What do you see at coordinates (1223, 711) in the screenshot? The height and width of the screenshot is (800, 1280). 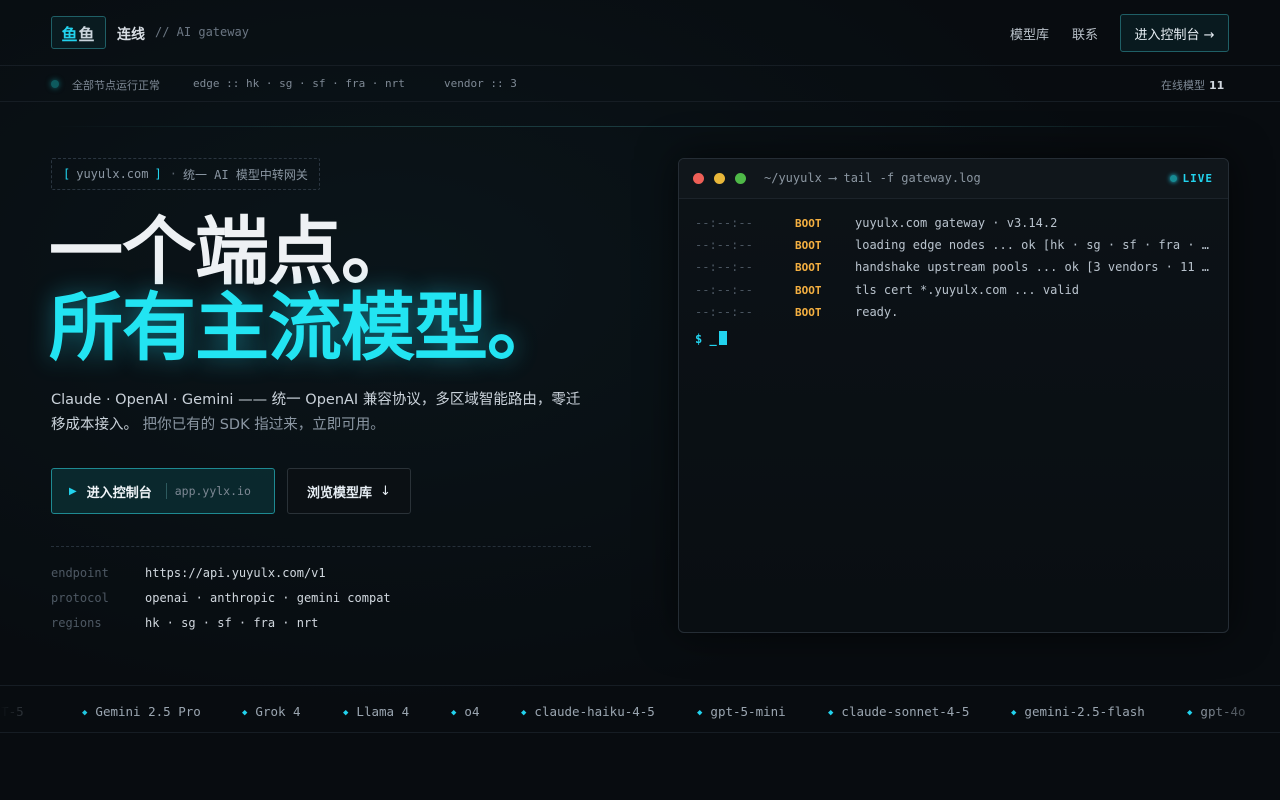 I see `ticker-item-label: gpt-4o` at bounding box center [1223, 711].